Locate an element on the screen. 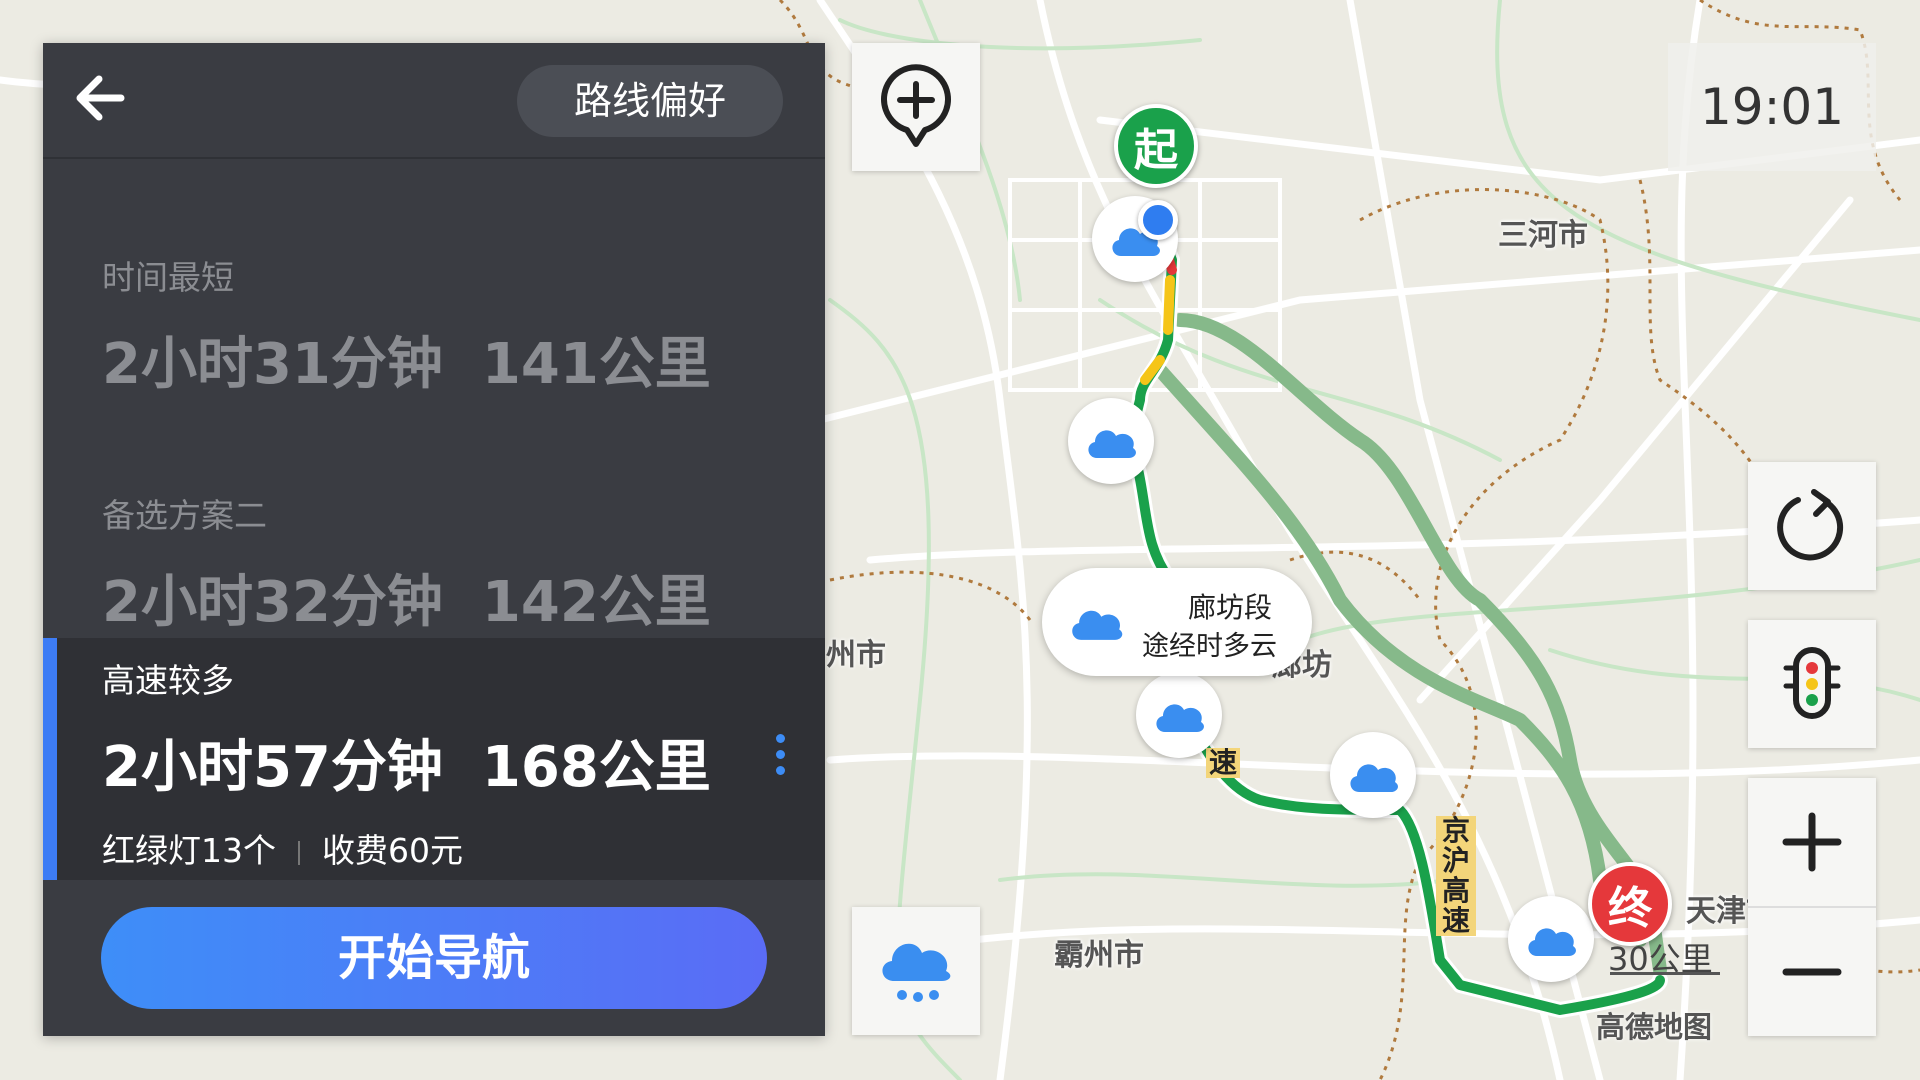 The width and height of the screenshot is (1920, 1080). start-navigation-button: 开始导航 is located at coordinates (434, 958).